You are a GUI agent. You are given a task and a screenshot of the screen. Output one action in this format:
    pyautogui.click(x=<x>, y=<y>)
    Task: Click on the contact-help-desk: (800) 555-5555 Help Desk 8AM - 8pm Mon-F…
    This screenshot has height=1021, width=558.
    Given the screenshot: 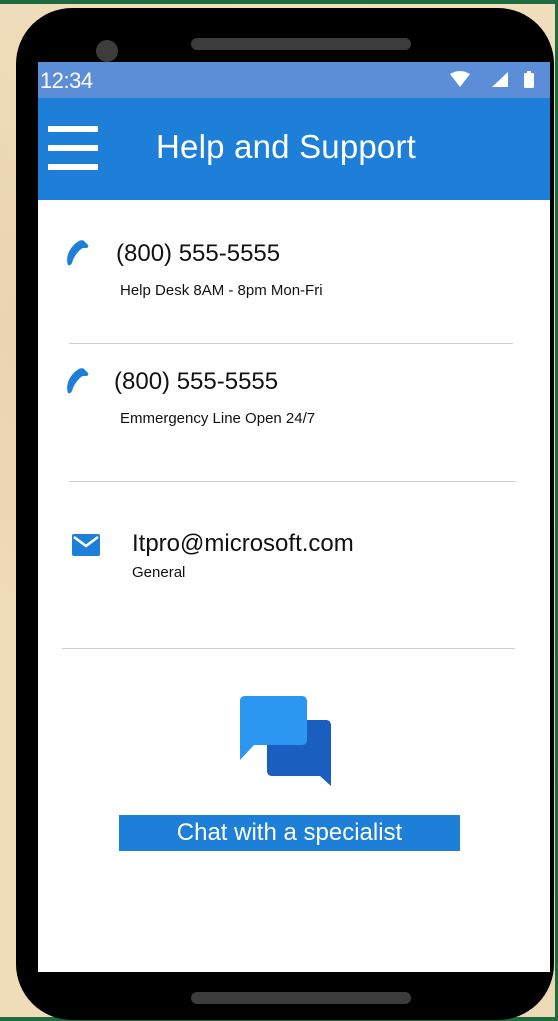 What is the action you would take?
    pyautogui.click(x=294, y=272)
    